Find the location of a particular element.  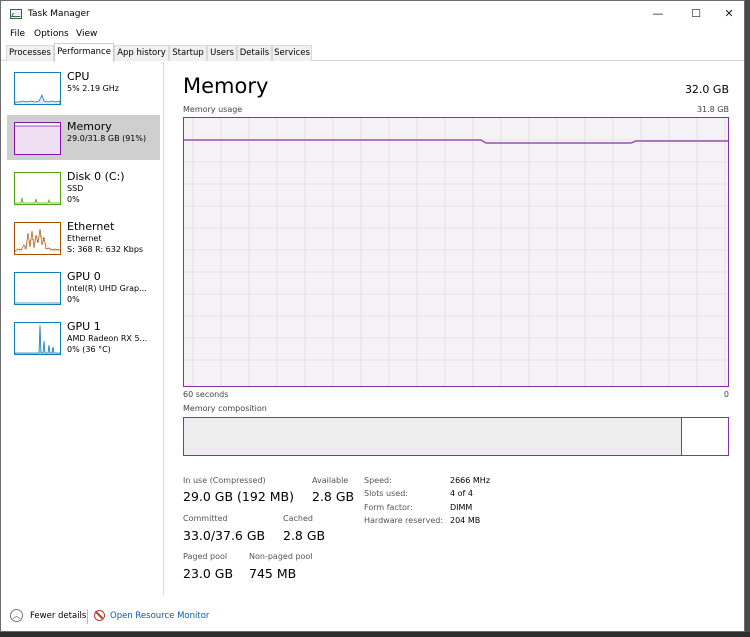

form-factor-label: Form factor: is located at coordinates (388, 507).